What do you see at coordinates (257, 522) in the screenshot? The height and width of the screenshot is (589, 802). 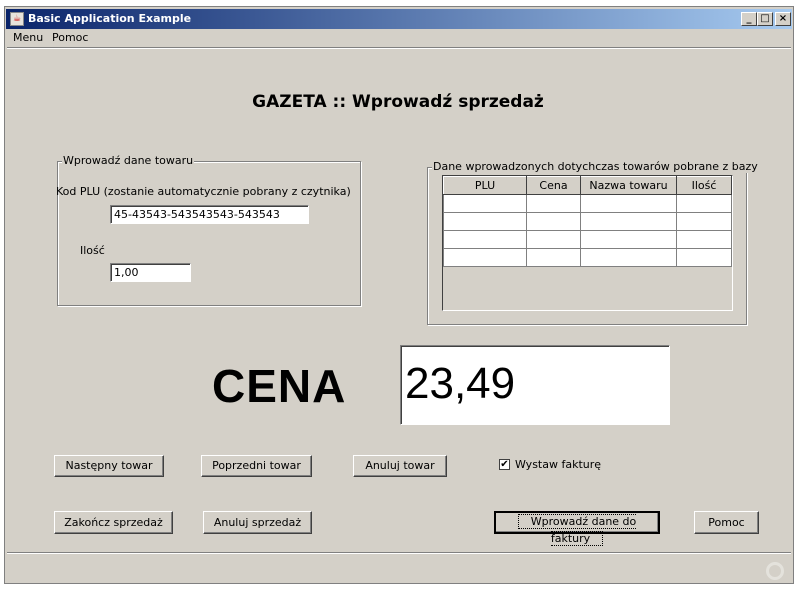 I see `cancel-sale-button: Anuluj sprzedaż` at bounding box center [257, 522].